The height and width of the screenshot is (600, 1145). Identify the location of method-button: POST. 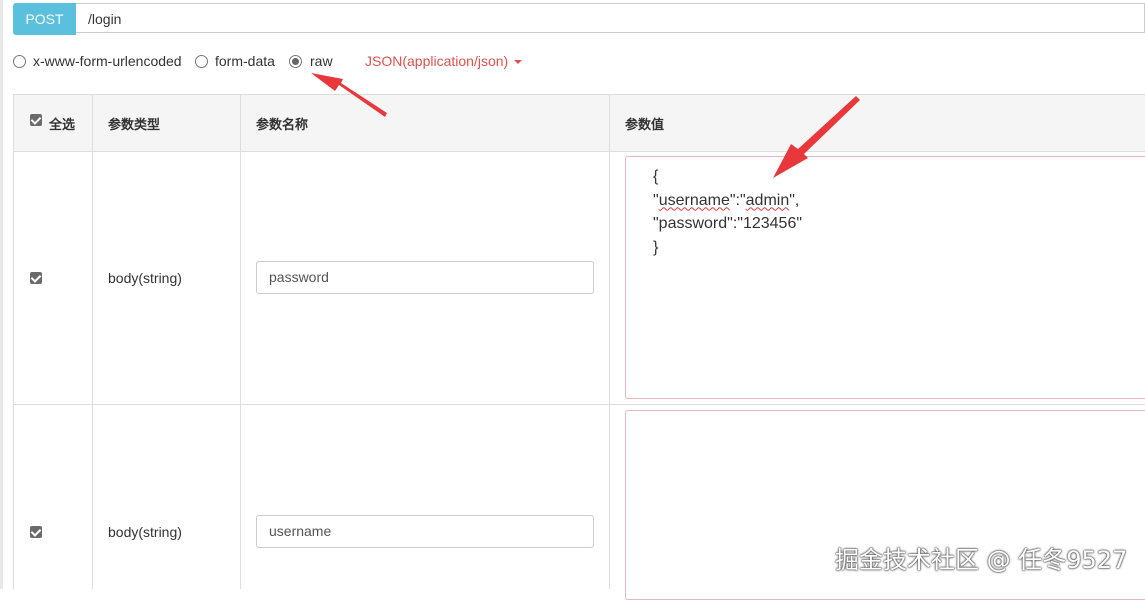
(44, 19).